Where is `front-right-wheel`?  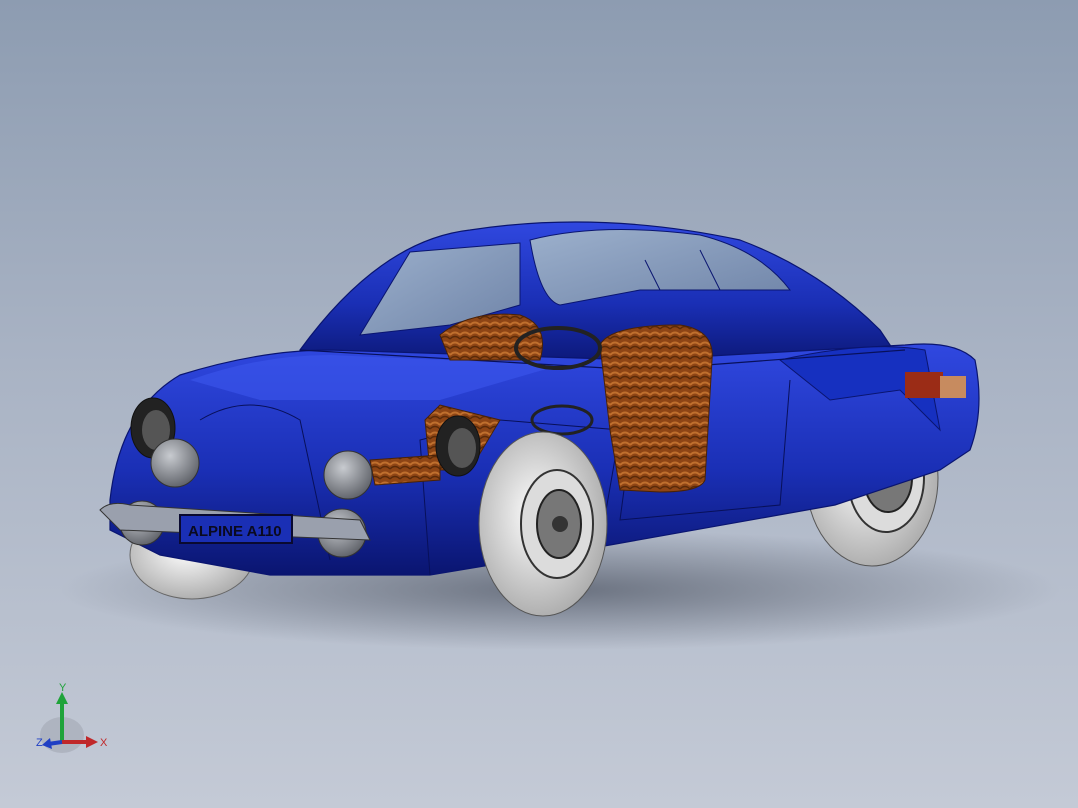 front-right-wheel is located at coordinates (543, 524).